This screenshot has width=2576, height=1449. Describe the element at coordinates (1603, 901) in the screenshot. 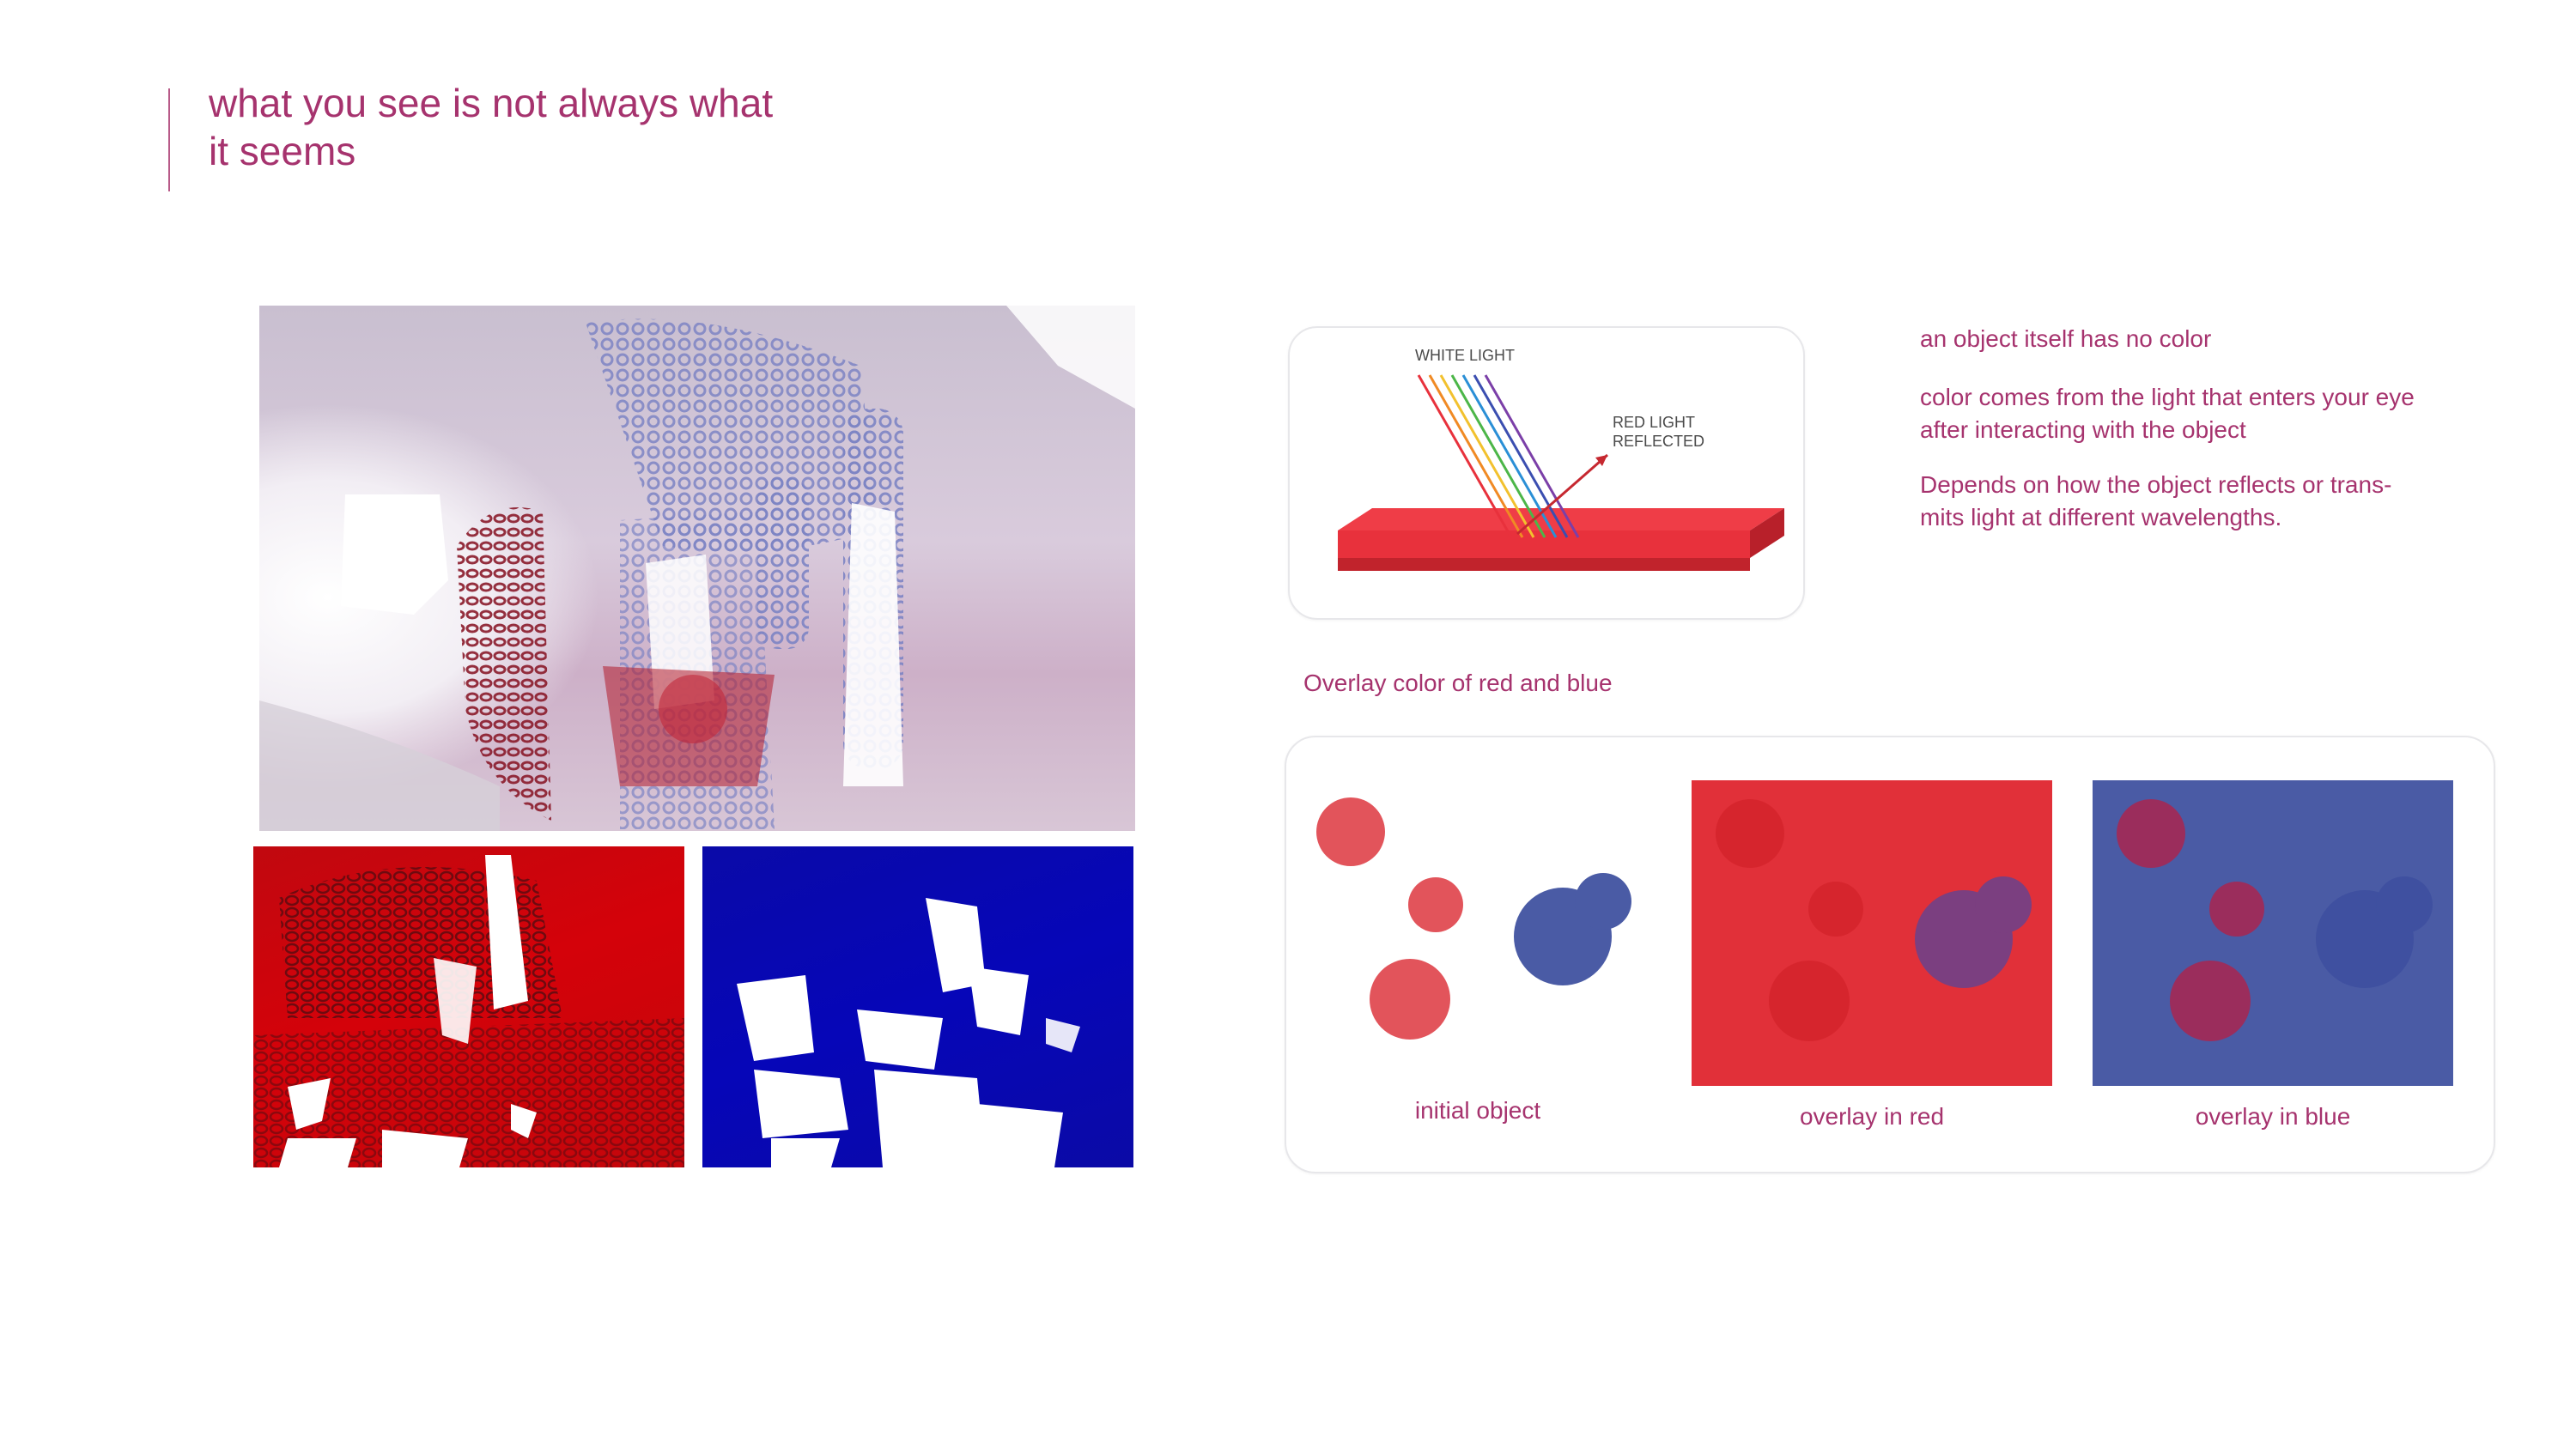

I see `blue-circle-small` at that location.